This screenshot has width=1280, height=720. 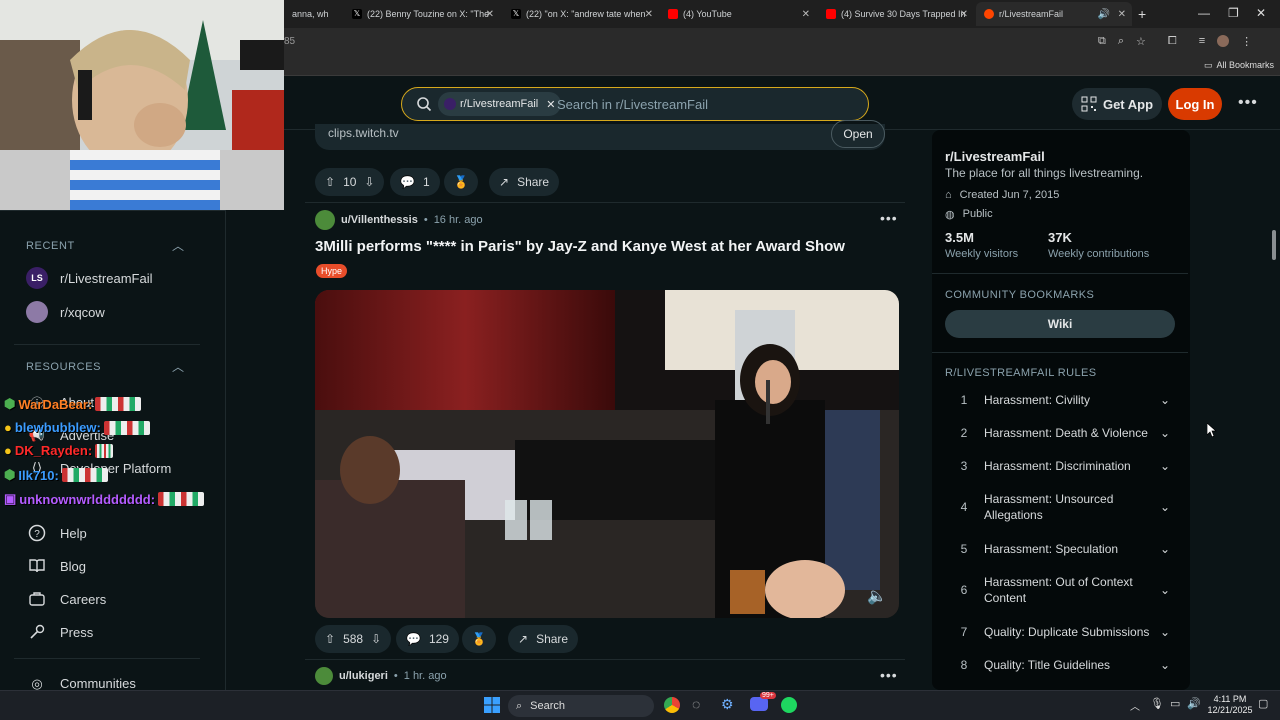 I want to click on browser-tab: 𝕏 (22) "on X: "andrew tate when ✕, so click(x=581, y=14).